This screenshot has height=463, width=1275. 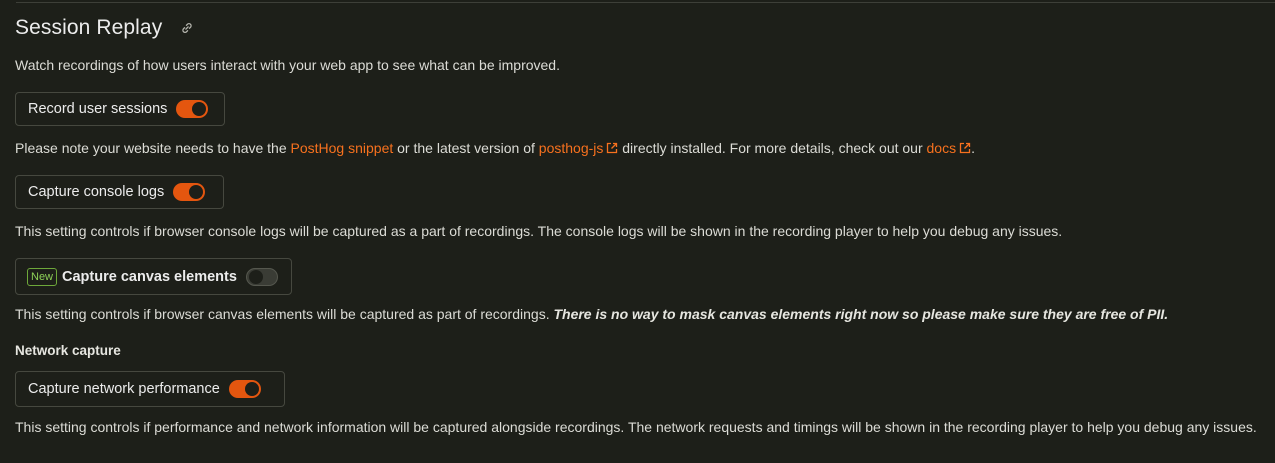 I want to click on title-row: Session Replay, so click(x=104, y=28).